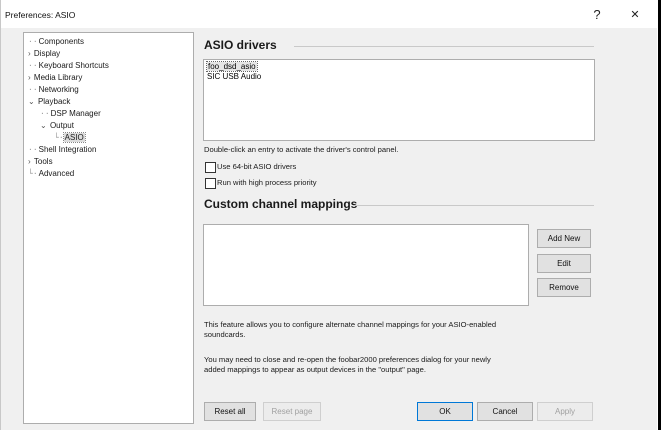 This screenshot has height=430, width=668. What do you see at coordinates (56, 42) in the screenshot?
I see `tree-item-components: ··Components` at bounding box center [56, 42].